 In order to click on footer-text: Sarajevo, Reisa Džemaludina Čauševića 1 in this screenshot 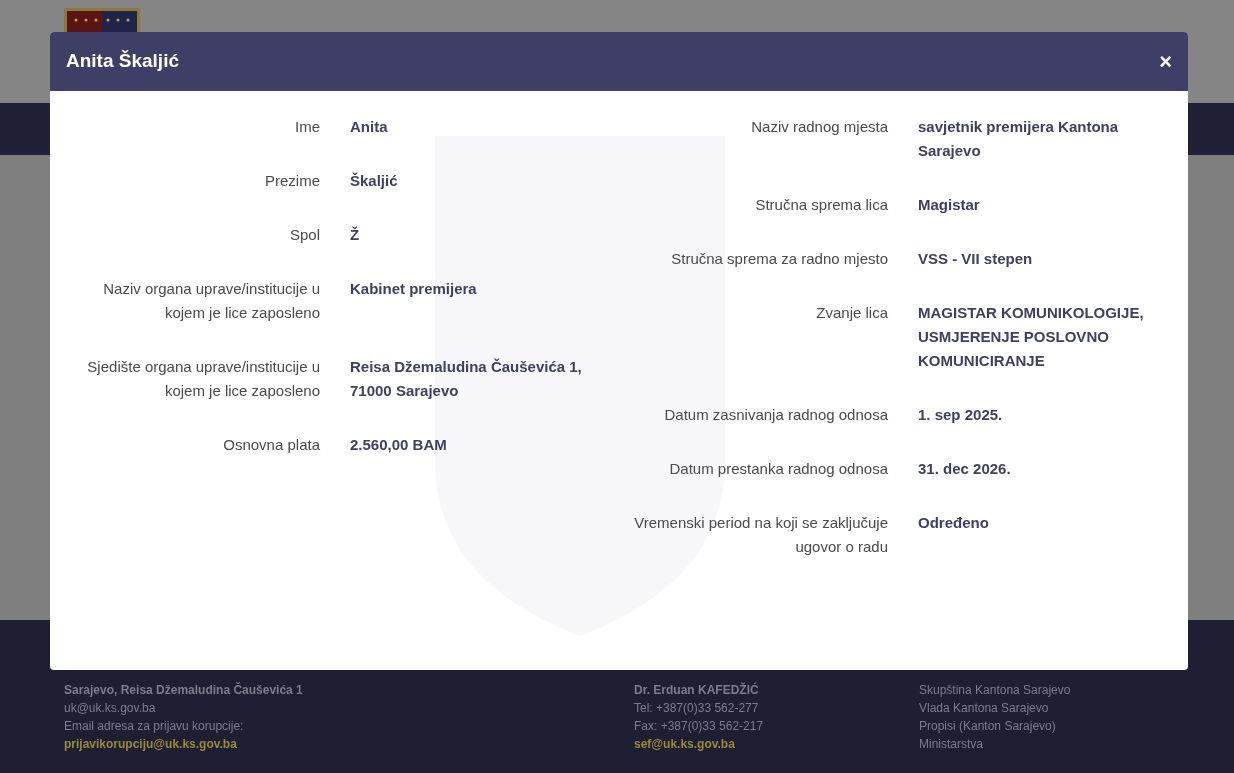, I will do `click(184, 690)`.